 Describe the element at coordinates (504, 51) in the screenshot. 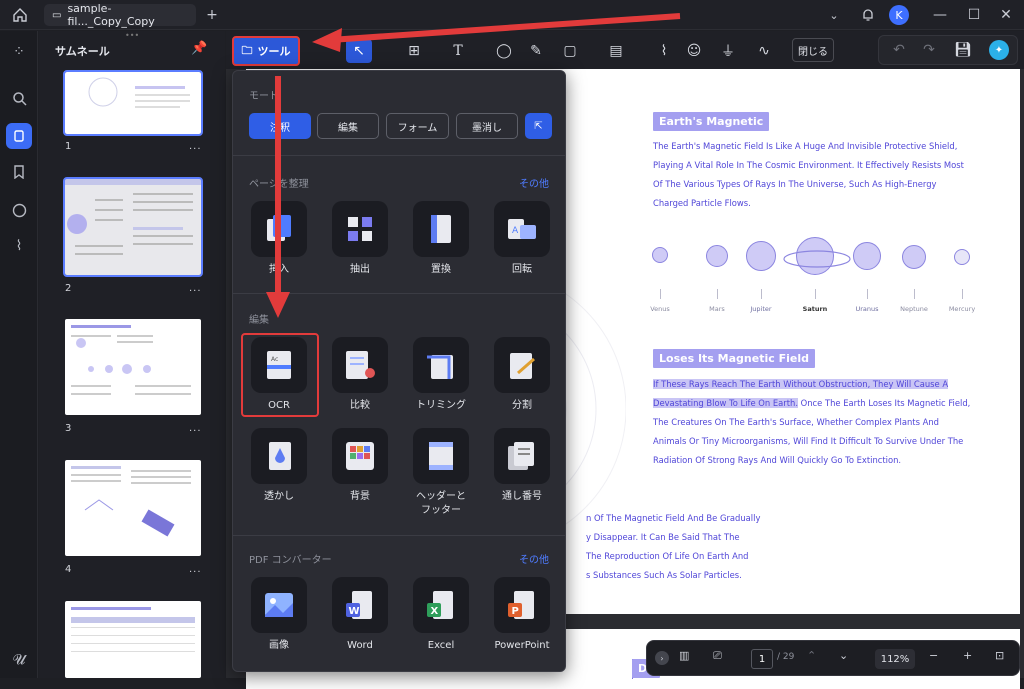

I see `comment-tool-icon: ◯` at that location.